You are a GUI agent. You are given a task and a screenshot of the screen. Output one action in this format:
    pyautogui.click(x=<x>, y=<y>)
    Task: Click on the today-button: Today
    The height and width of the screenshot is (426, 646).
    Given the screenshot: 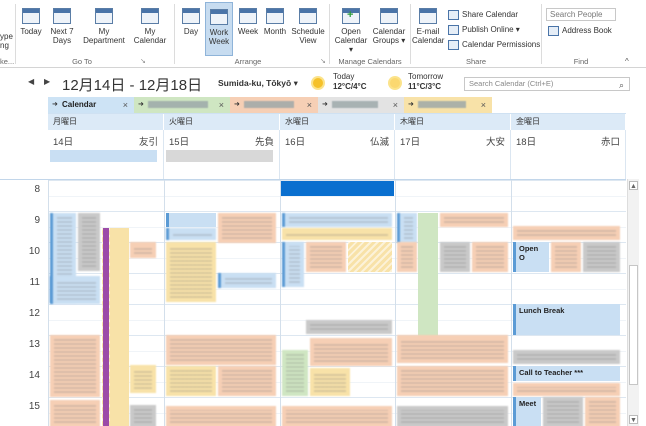 What is the action you would take?
    pyautogui.click(x=31, y=29)
    